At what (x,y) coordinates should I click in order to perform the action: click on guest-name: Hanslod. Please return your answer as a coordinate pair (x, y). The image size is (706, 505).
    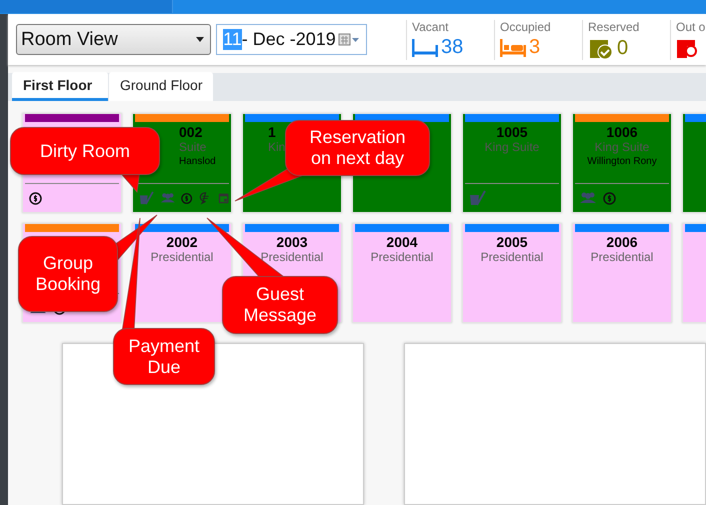
    Looking at the image, I should click on (198, 161).